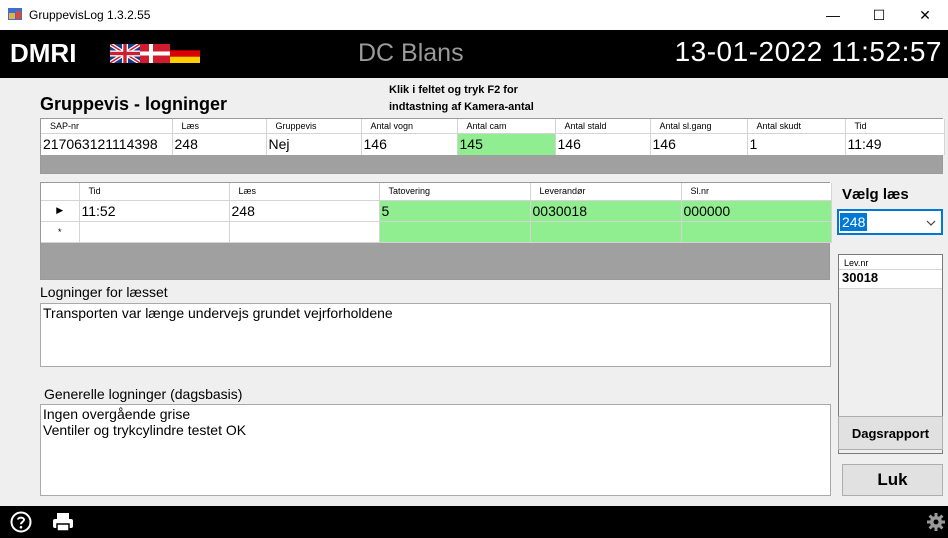 Image resolution: width=948 pixels, height=538 pixels. What do you see at coordinates (892, 480) in the screenshot?
I see `close-button: Luk` at bounding box center [892, 480].